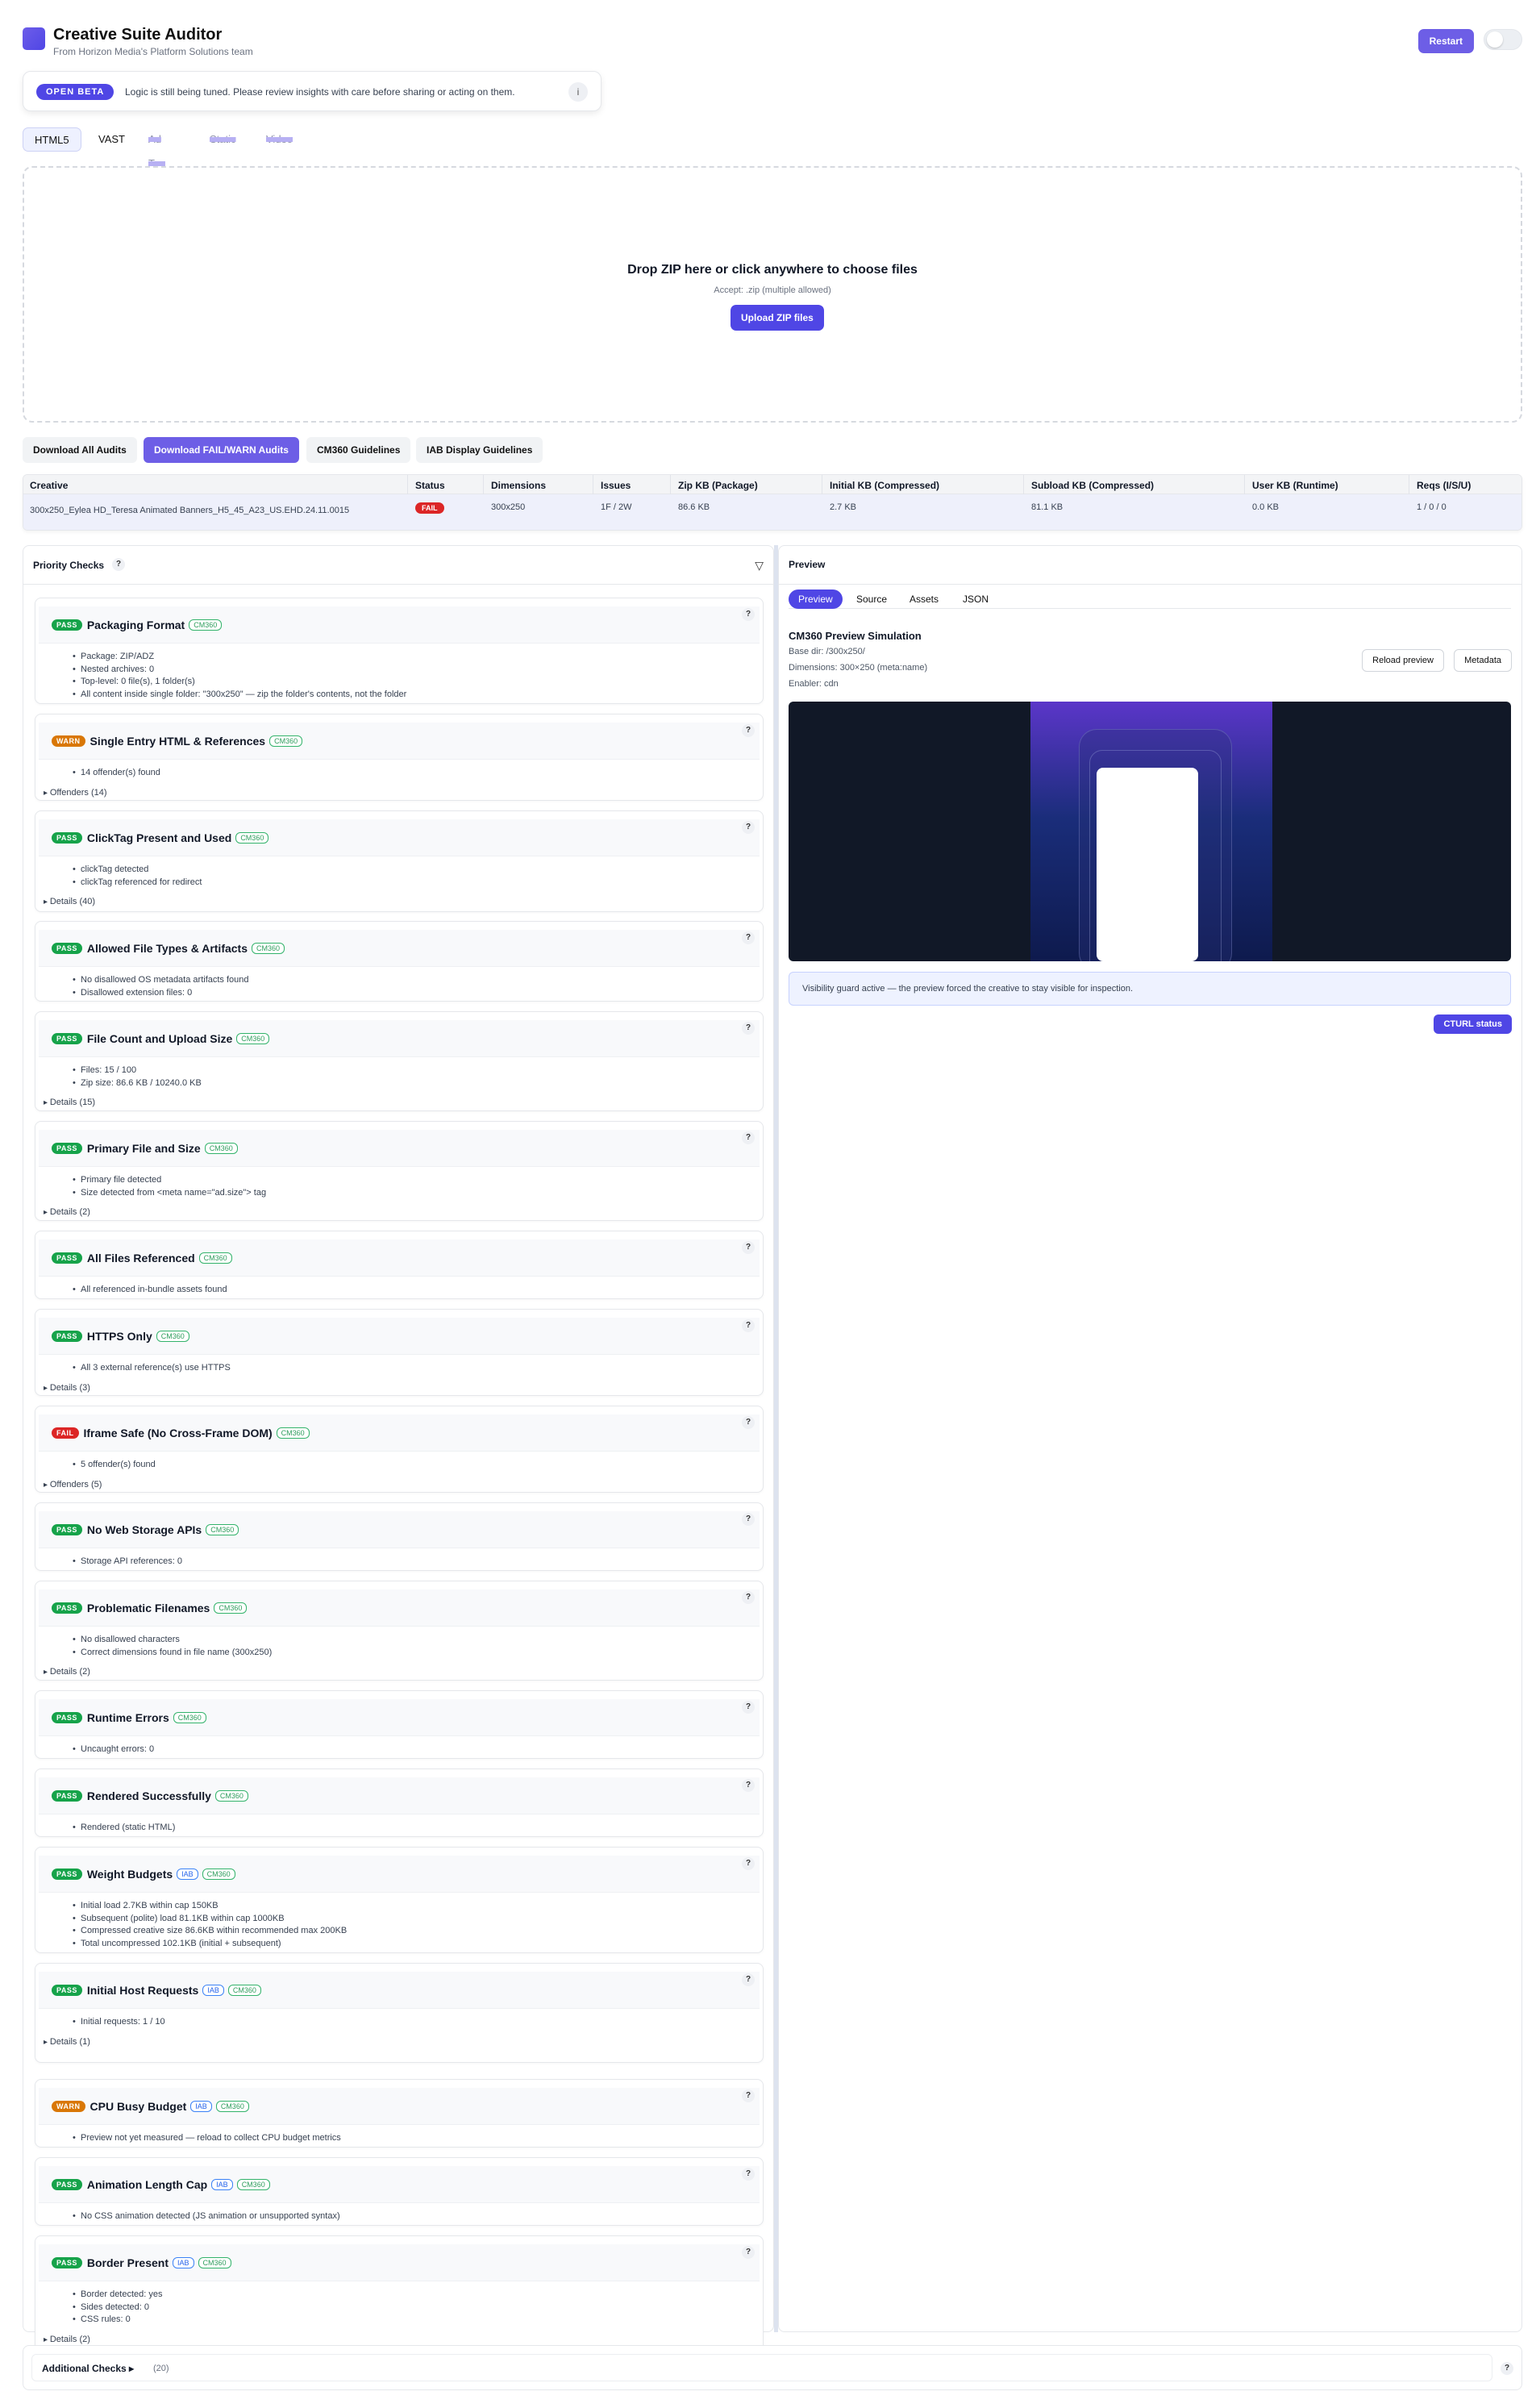 This screenshot has width=1536, height=2408. What do you see at coordinates (239, 657) in the screenshot?
I see `check-item: Package: ZIP/ADZ` at bounding box center [239, 657].